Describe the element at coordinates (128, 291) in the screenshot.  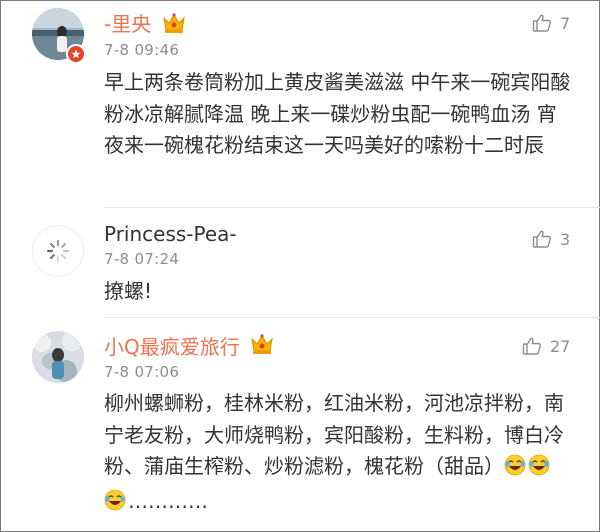
I see `comment-text: 撩螺!` at that location.